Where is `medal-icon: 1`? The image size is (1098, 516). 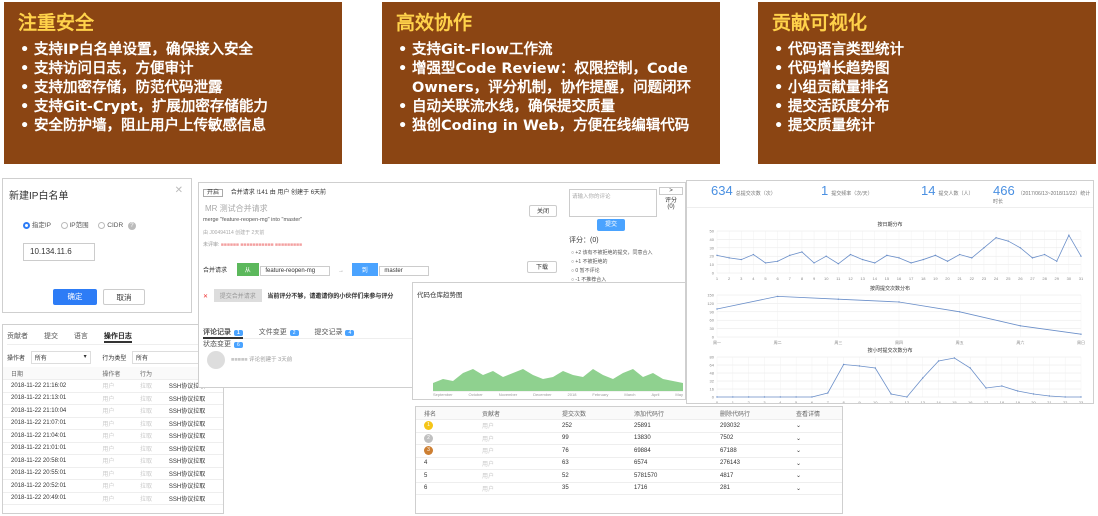
medal-icon: 1 is located at coordinates (428, 426).